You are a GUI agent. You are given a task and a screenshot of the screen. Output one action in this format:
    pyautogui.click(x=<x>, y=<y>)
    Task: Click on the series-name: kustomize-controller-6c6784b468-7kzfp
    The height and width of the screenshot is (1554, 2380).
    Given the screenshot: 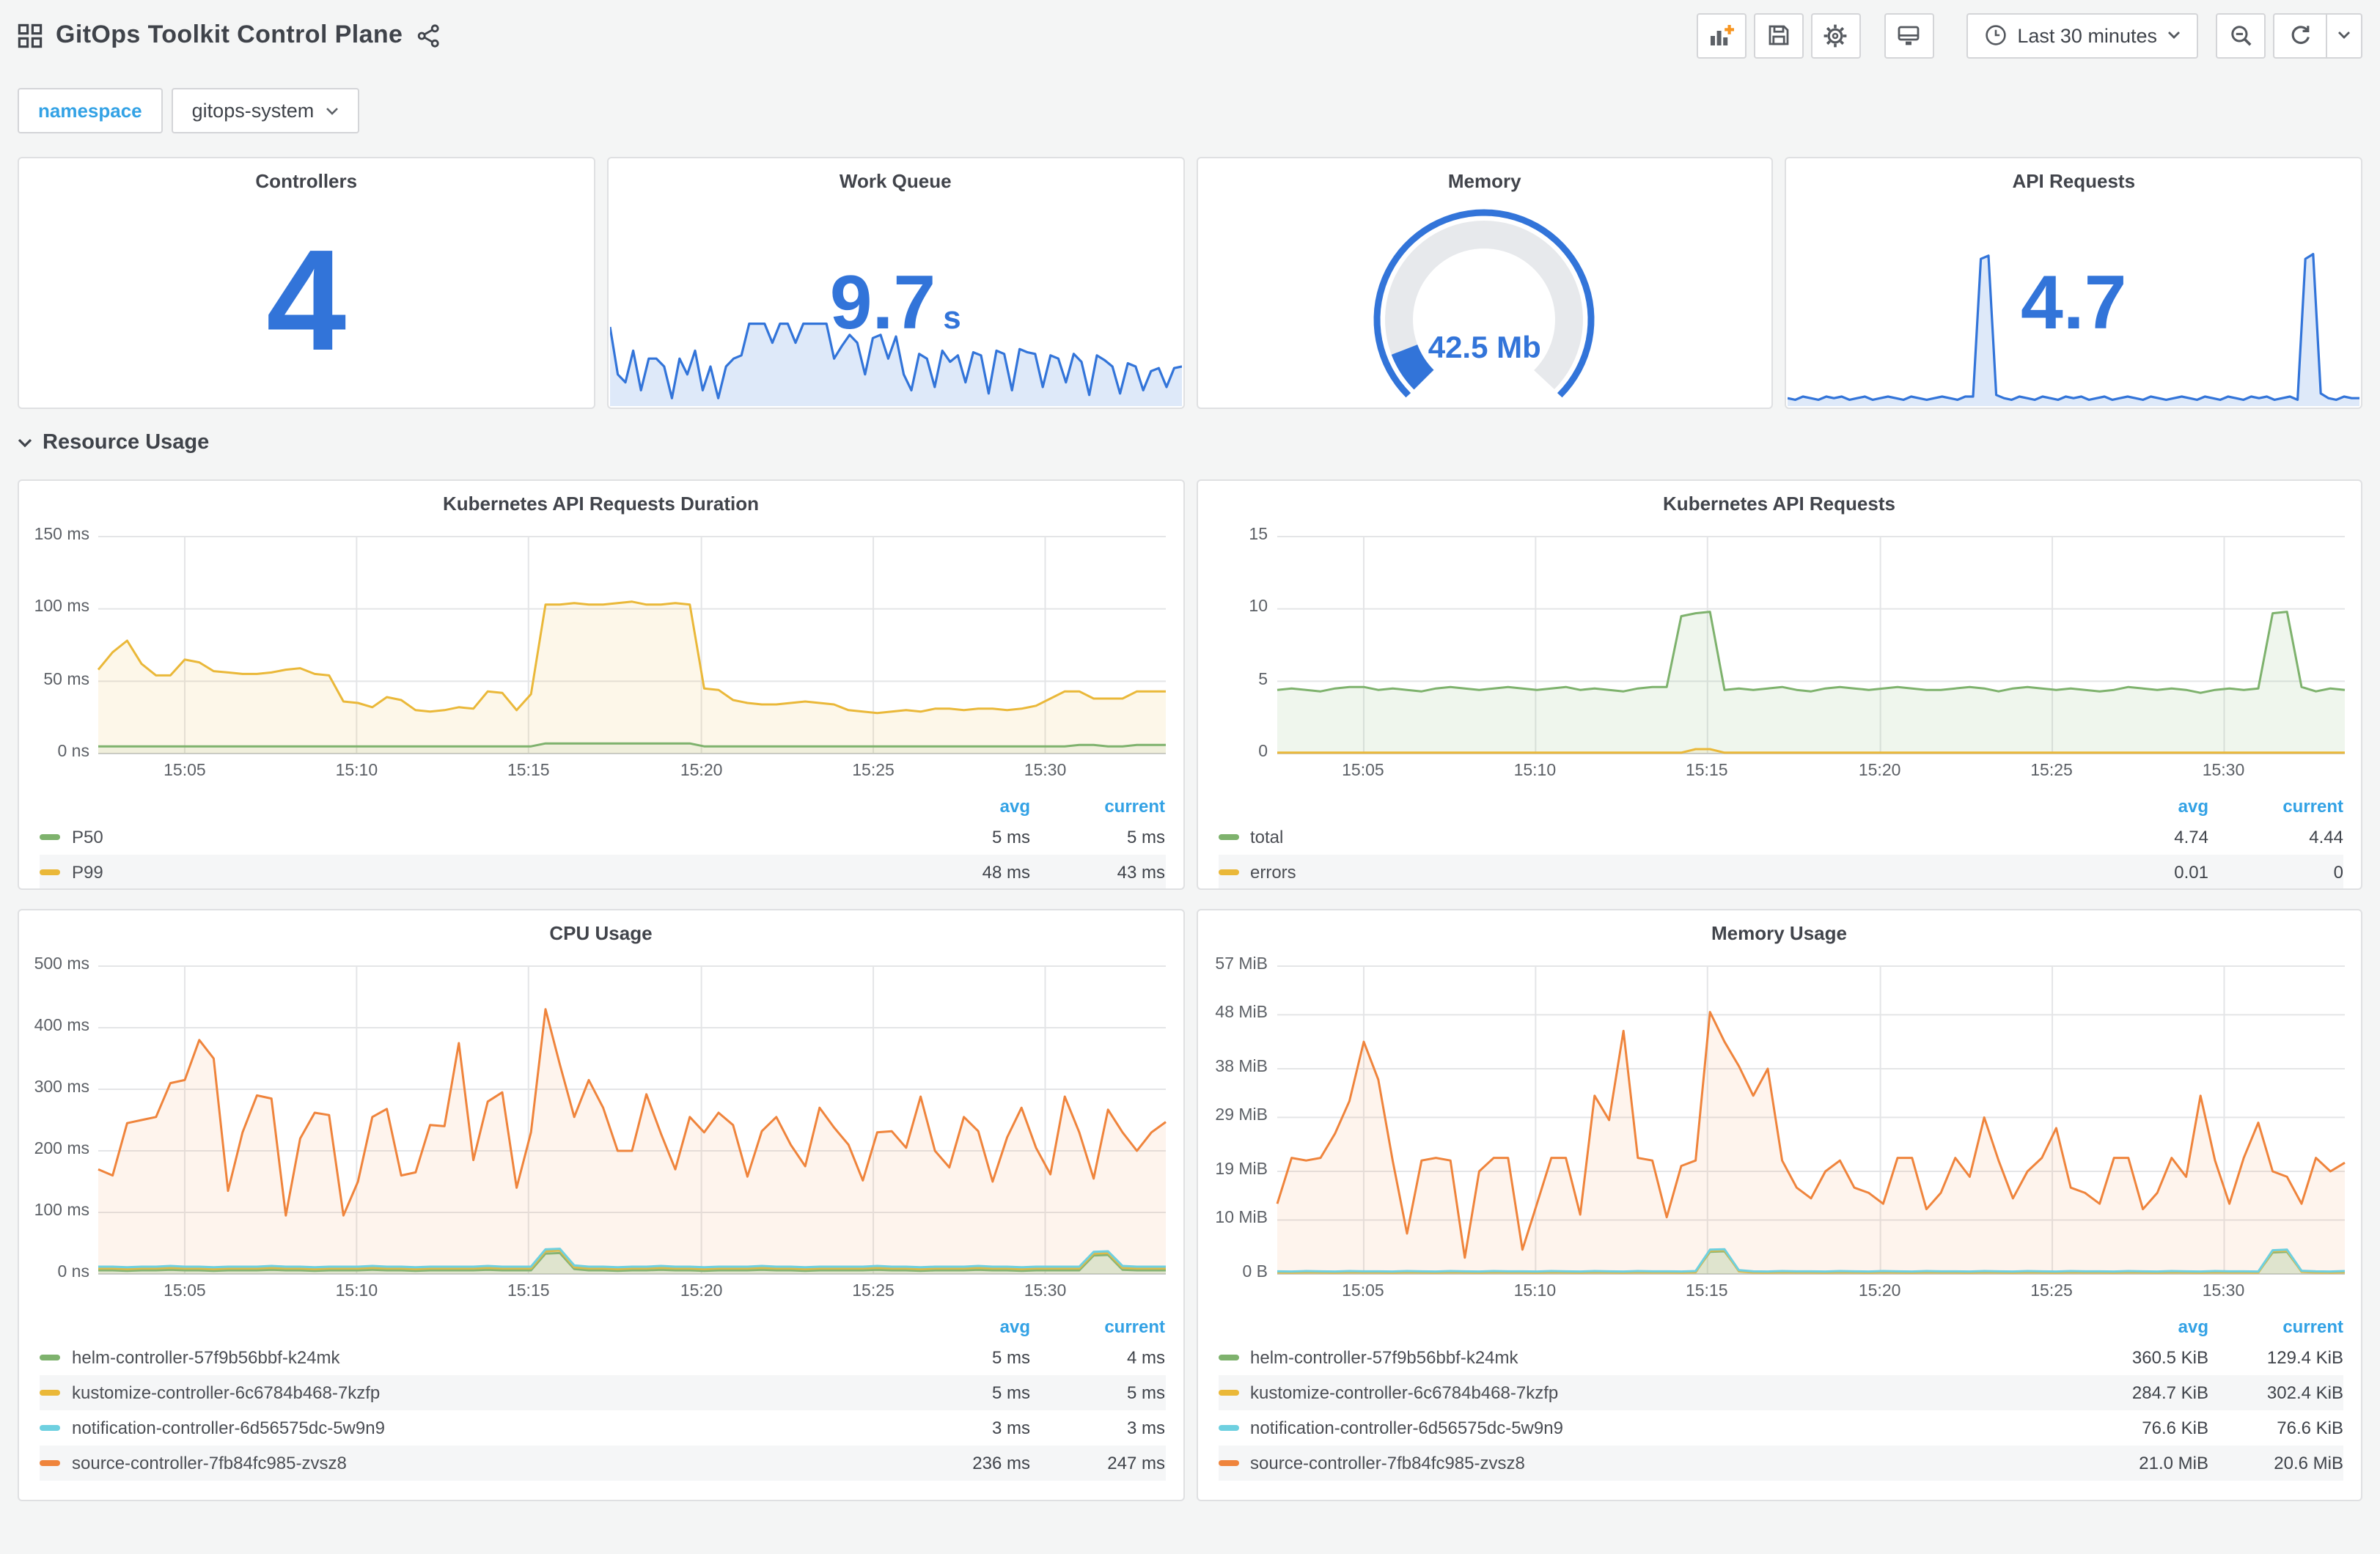 What is the action you would take?
    pyautogui.click(x=227, y=1392)
    